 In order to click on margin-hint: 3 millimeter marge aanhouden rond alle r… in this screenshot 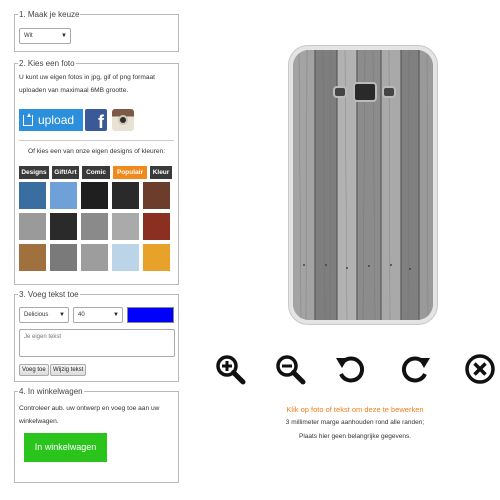, I will do `click(355, 422)`.